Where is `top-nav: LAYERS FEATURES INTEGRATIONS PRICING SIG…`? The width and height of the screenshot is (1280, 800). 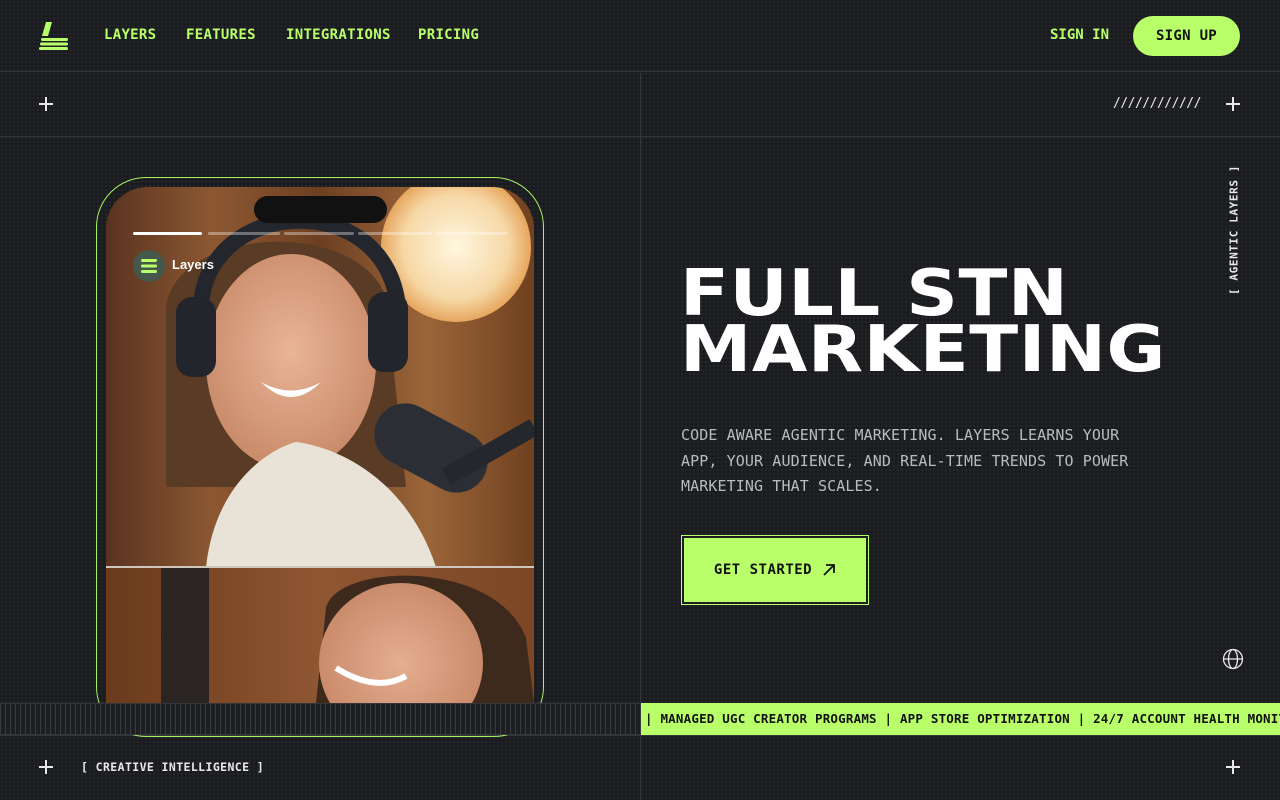 top-nav: LAYERS FEATURES INTEGRATIONS PRICING SIG… is located at coordinates (640, 36).